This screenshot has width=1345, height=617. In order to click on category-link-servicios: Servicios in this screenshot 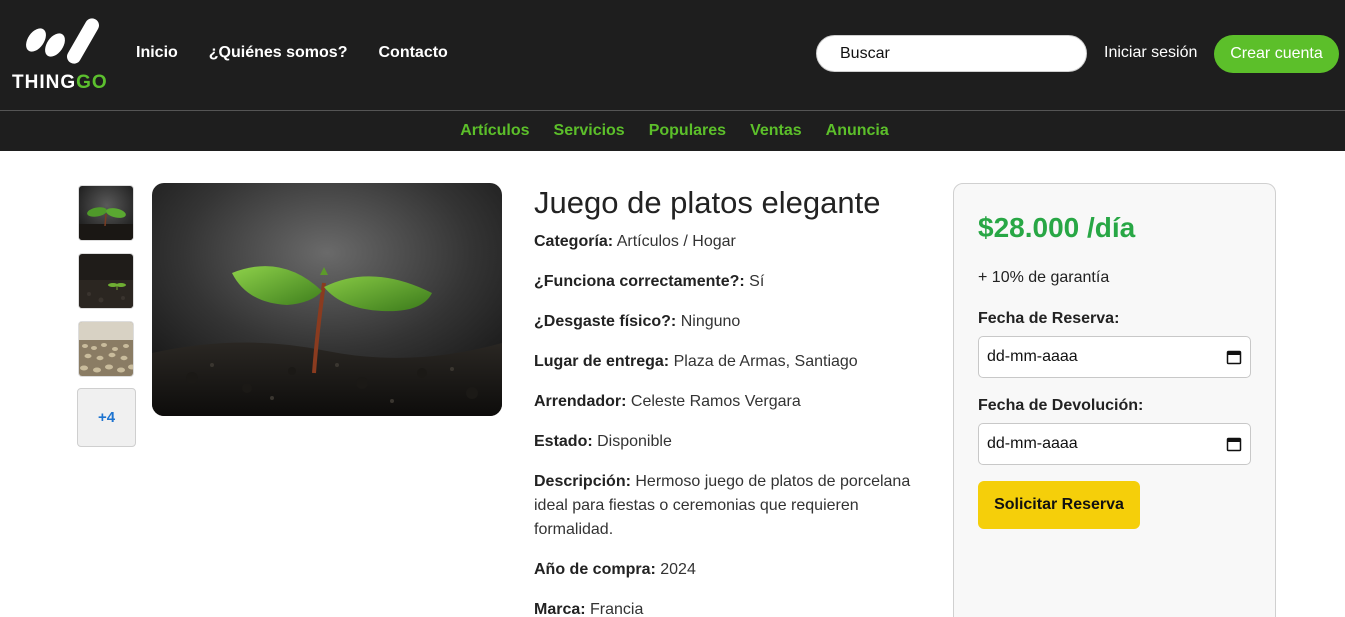, I will do `click(589, 131)`.